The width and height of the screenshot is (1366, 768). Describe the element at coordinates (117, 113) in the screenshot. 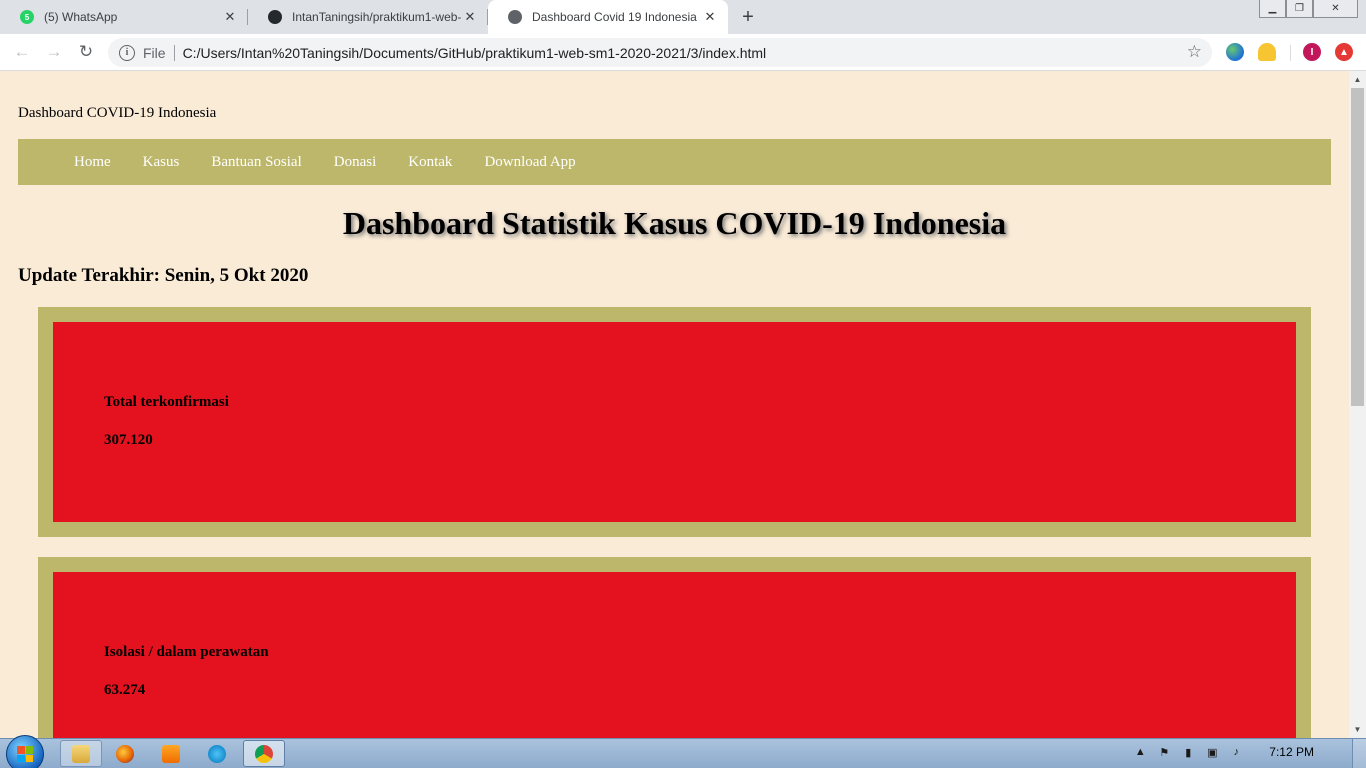

I see `site-brand: Dashboard COVID-19 Indonesia` at that location.